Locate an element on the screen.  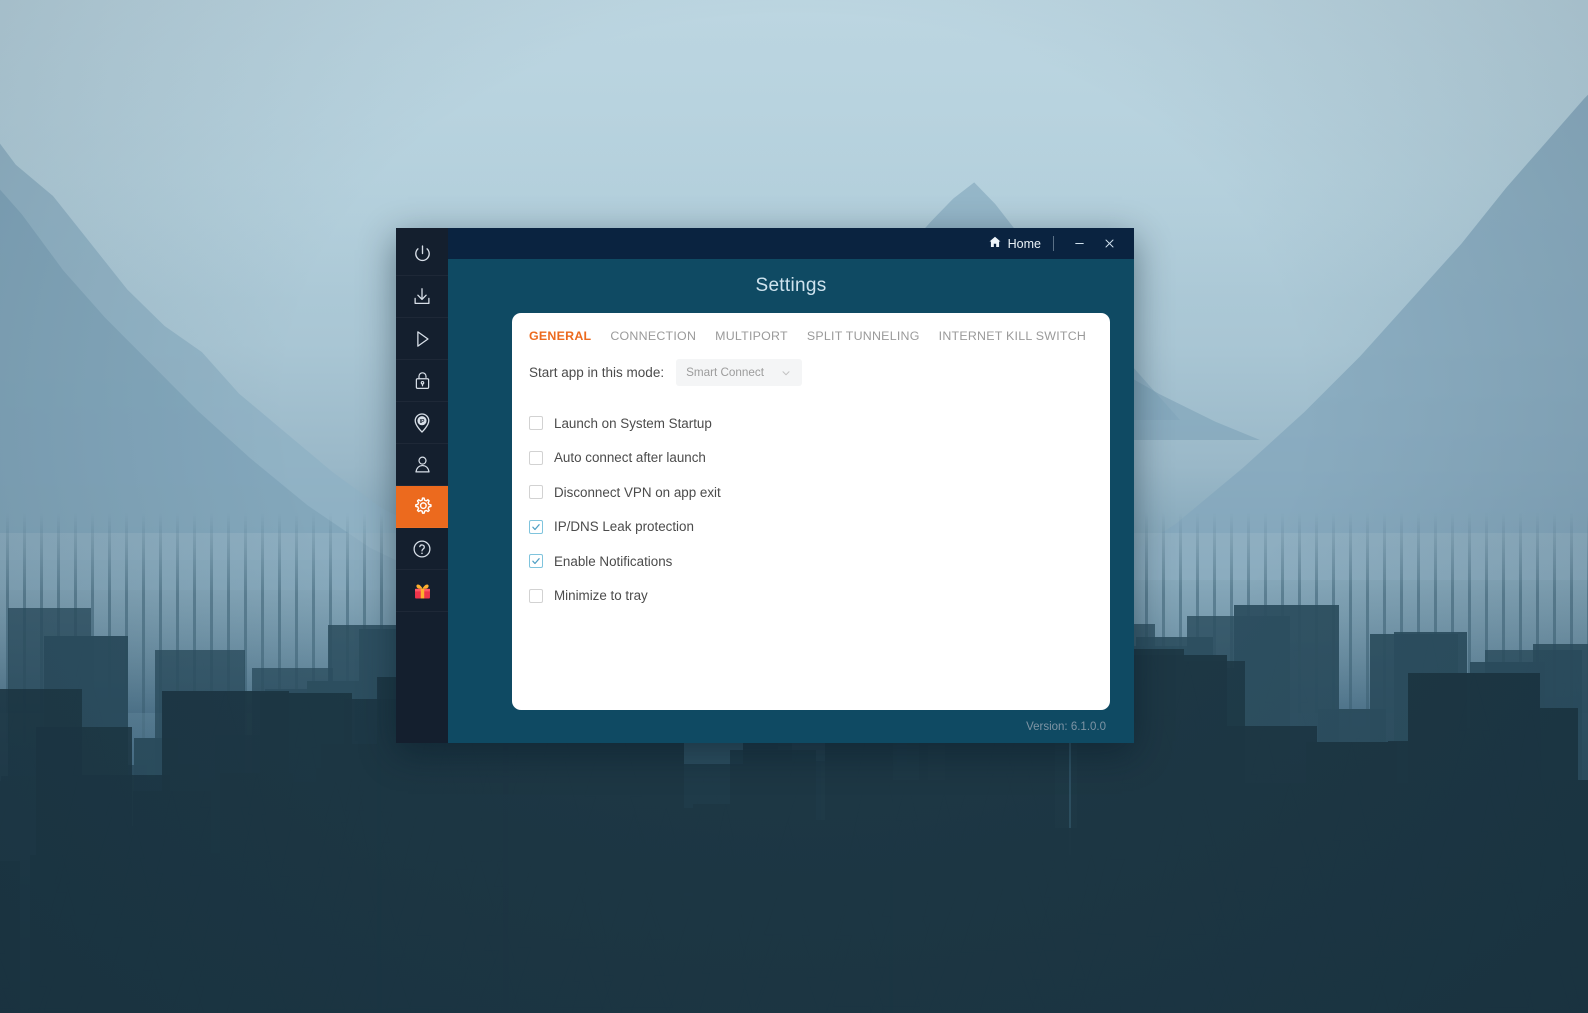
sidebar: IP is located at coordinates (422, 485).